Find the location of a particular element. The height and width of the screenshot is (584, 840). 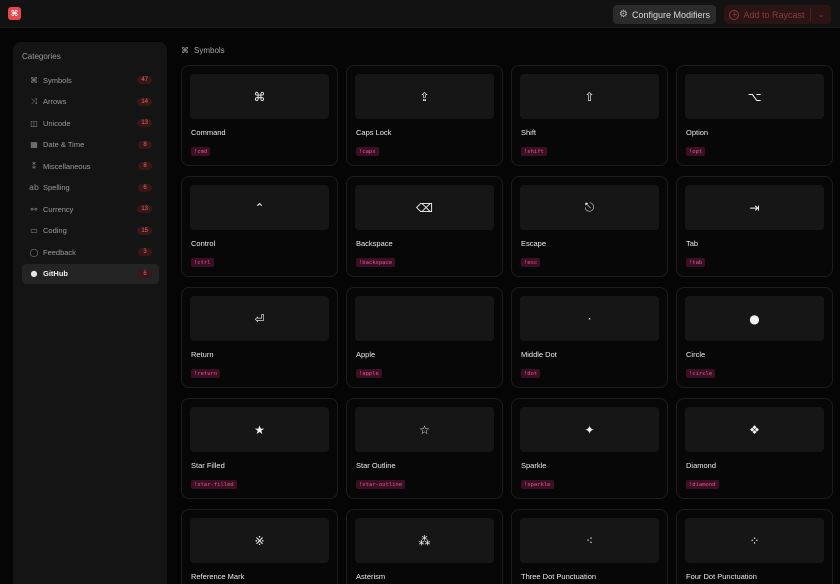

symbol-card: ⁘Four Dot Punctuation!four-dot is located at coordinates (754, 546).